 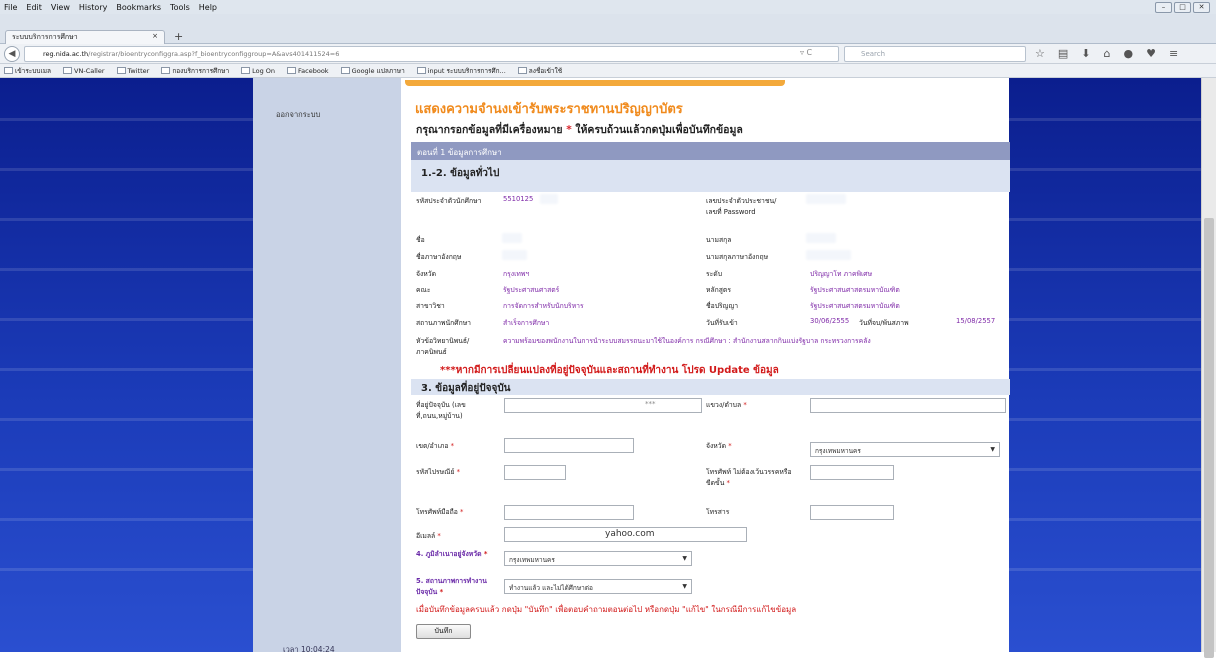 I want to click on bookmark-item: กองบริการการศึกษา, so click(x=198, y=71).